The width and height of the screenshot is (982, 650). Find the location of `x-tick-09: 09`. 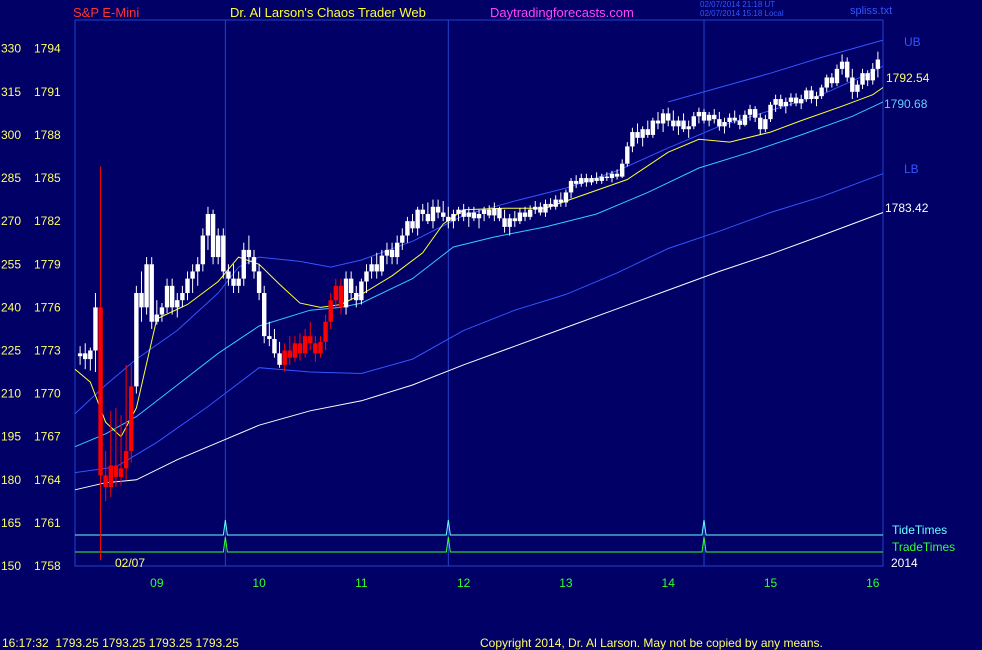

x-tick-09: 09 is located at coordinates (157, 583).